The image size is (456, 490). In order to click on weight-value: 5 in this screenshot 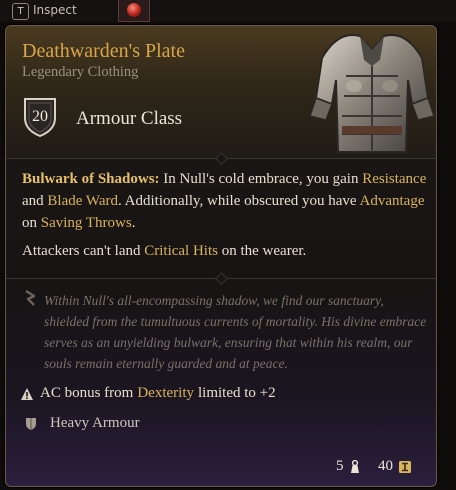, I will do `click(340, 466)`.